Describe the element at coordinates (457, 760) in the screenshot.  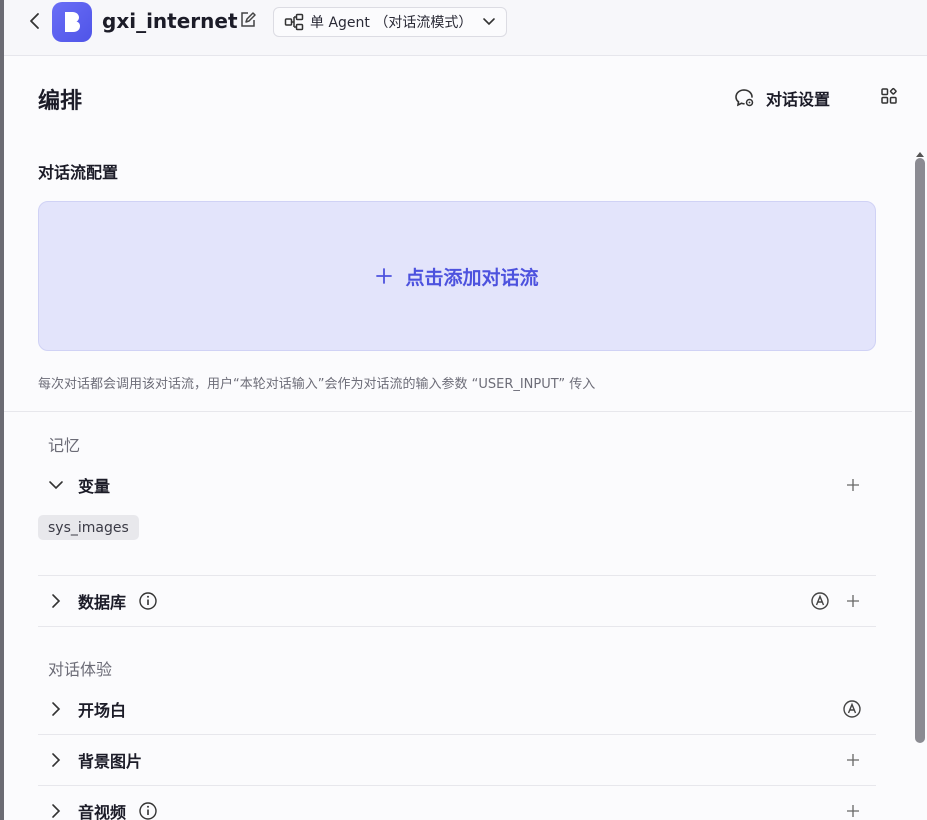
I see `background-image-row: 背景图片` at that location.